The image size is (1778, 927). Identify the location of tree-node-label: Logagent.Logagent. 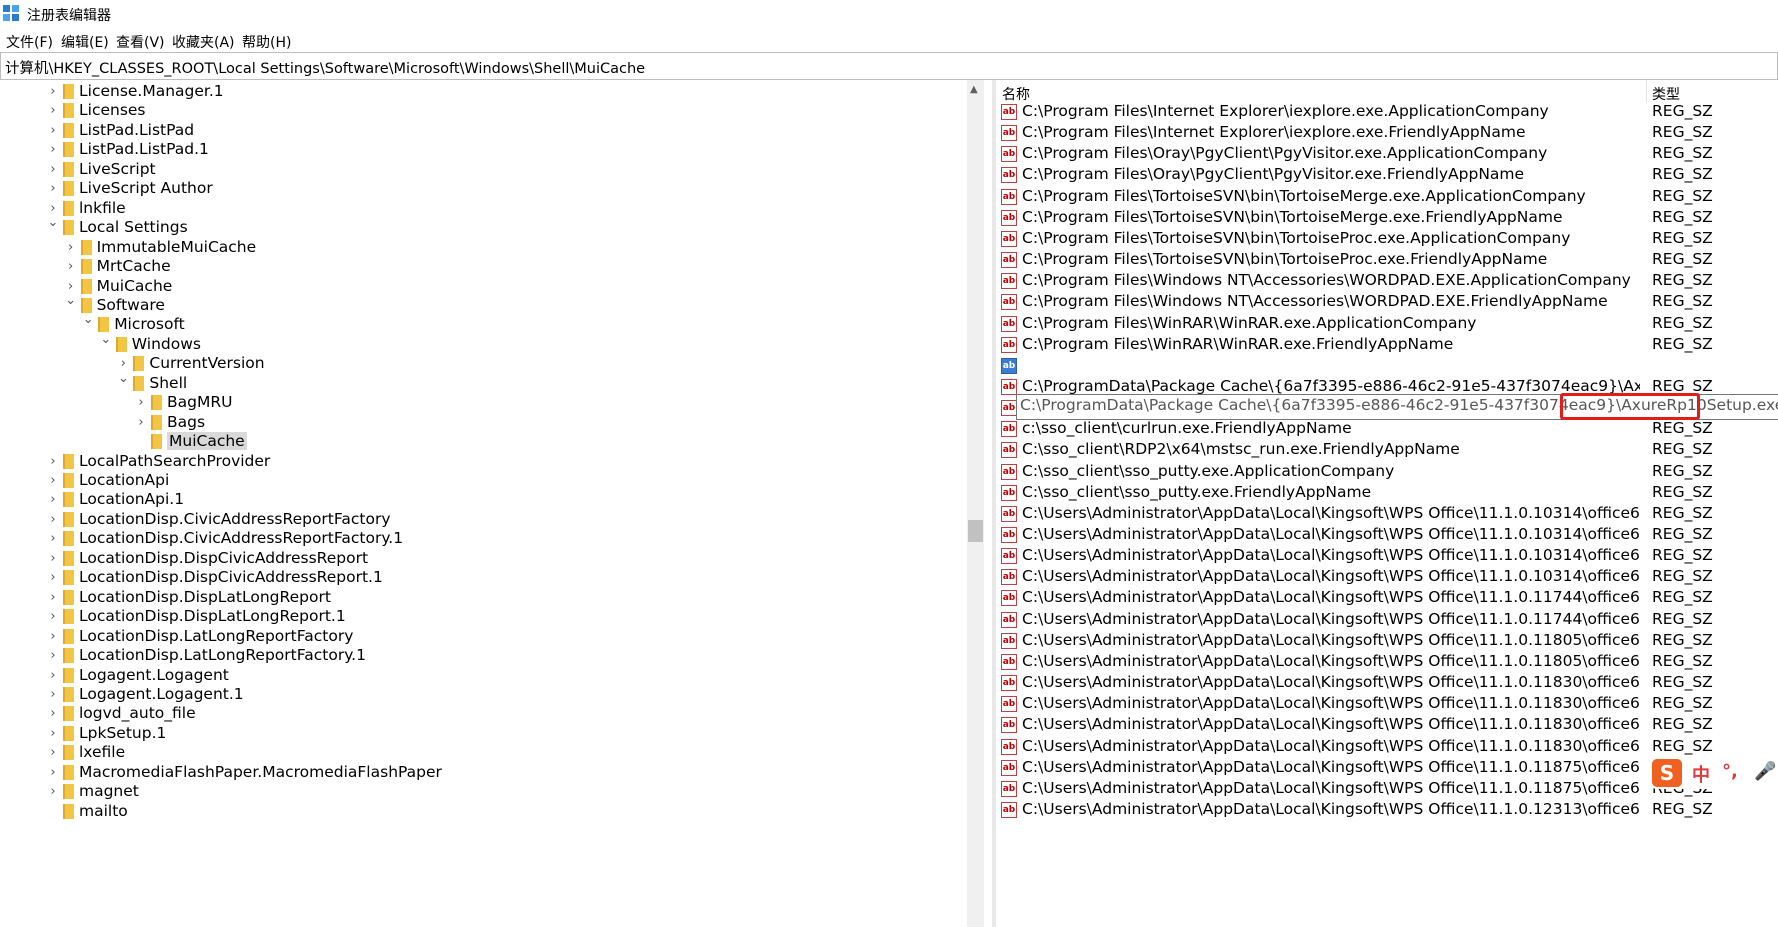
(154, 674).